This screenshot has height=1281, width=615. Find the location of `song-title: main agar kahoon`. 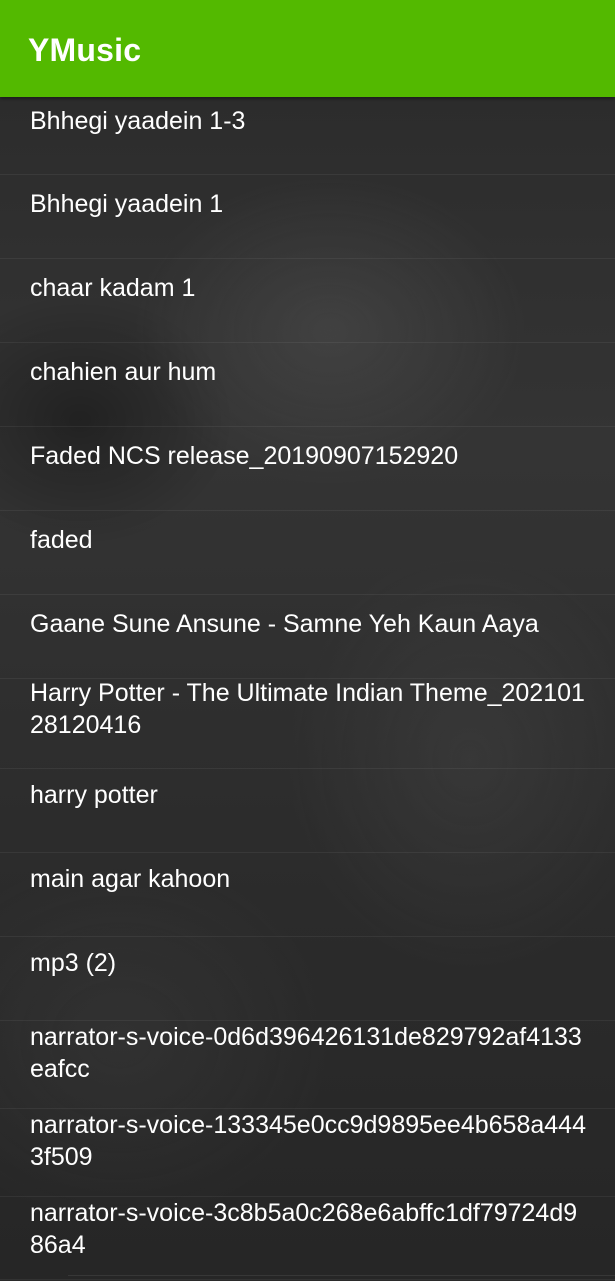

song-title: main agar kahoon is located at coordinates (130, 879).